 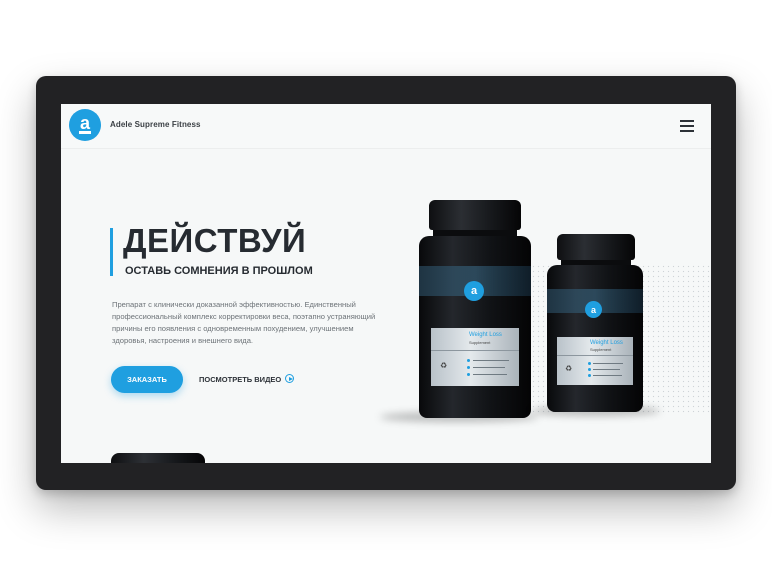 I want to click on hero-title: ДЕЙСТВУЙ, so click(x=215, y=240).